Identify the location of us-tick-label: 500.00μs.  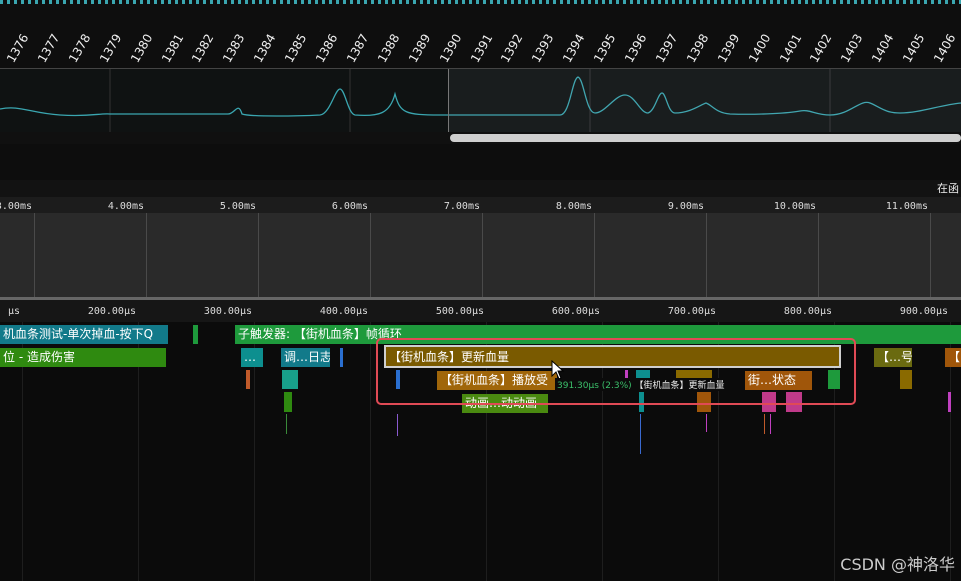
(459, 311).